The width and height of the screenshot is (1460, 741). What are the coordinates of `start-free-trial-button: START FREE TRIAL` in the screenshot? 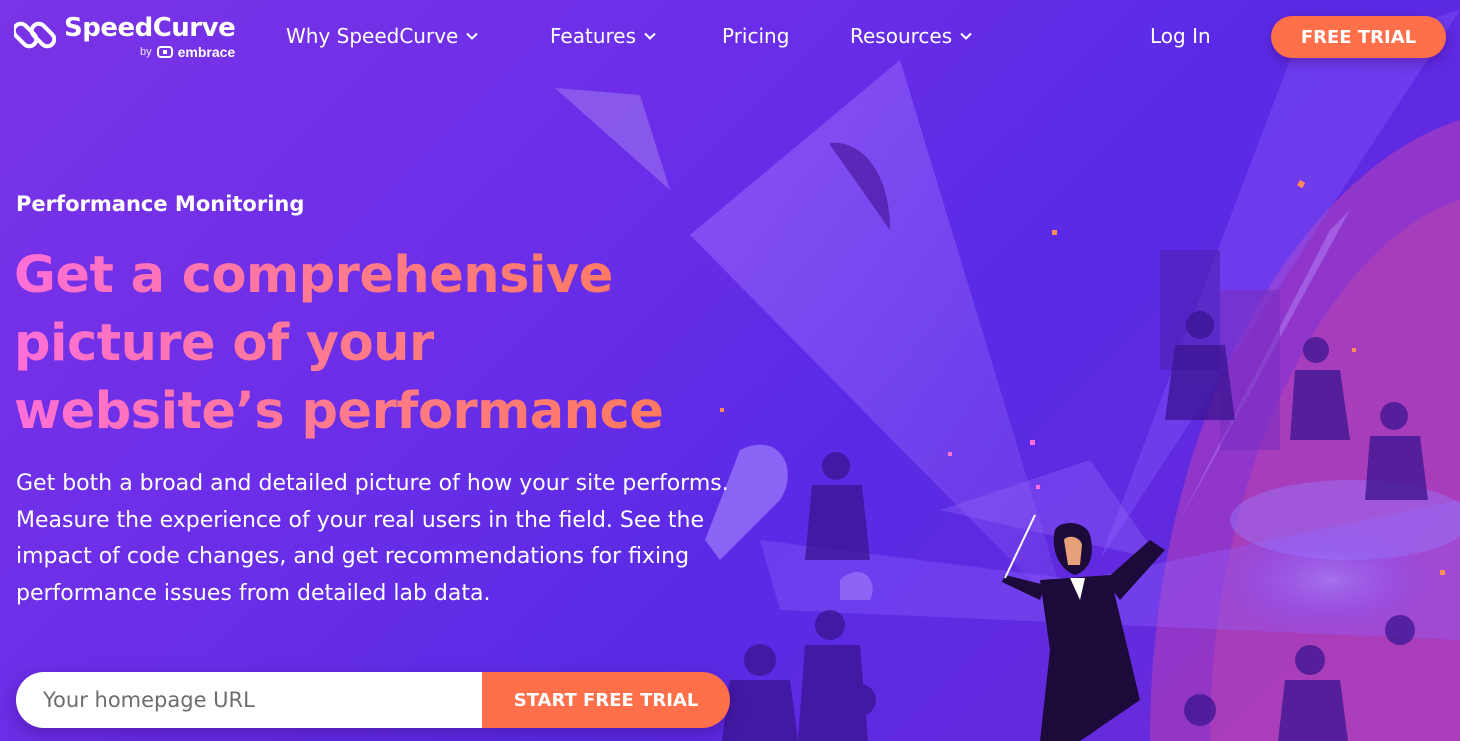 It's located at (606, 700).